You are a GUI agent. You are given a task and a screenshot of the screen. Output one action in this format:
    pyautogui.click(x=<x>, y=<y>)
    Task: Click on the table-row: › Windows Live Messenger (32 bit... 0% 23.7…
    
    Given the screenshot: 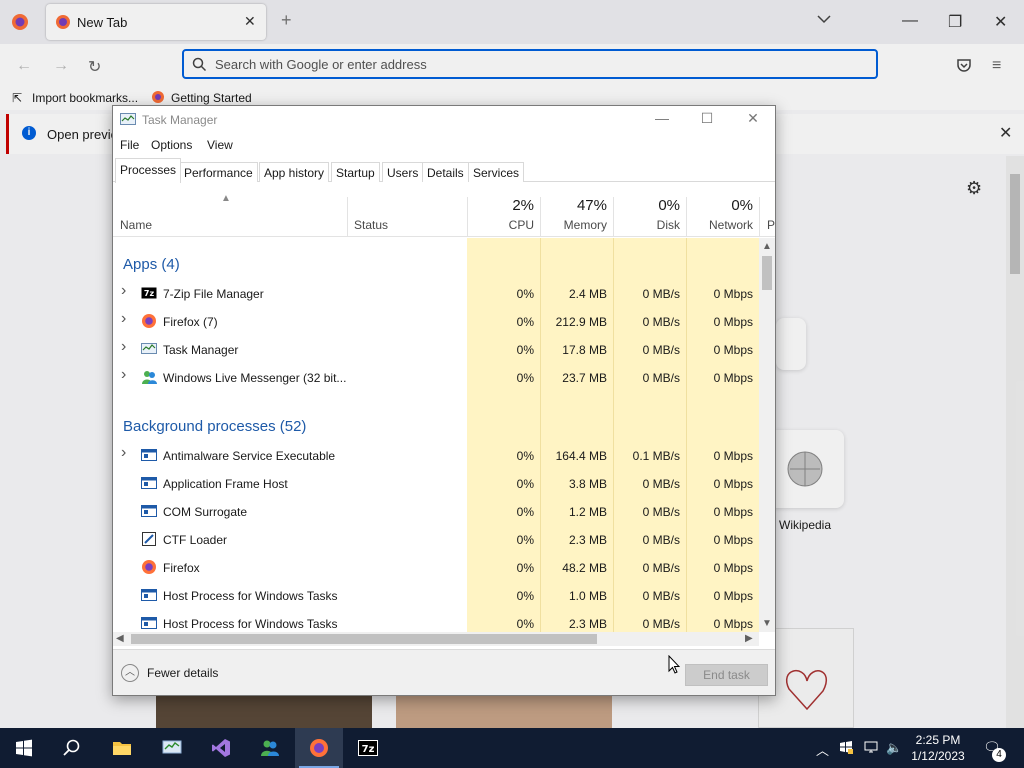 What is the action you would take?
    pyautogui.click(x=436, y=378)
    